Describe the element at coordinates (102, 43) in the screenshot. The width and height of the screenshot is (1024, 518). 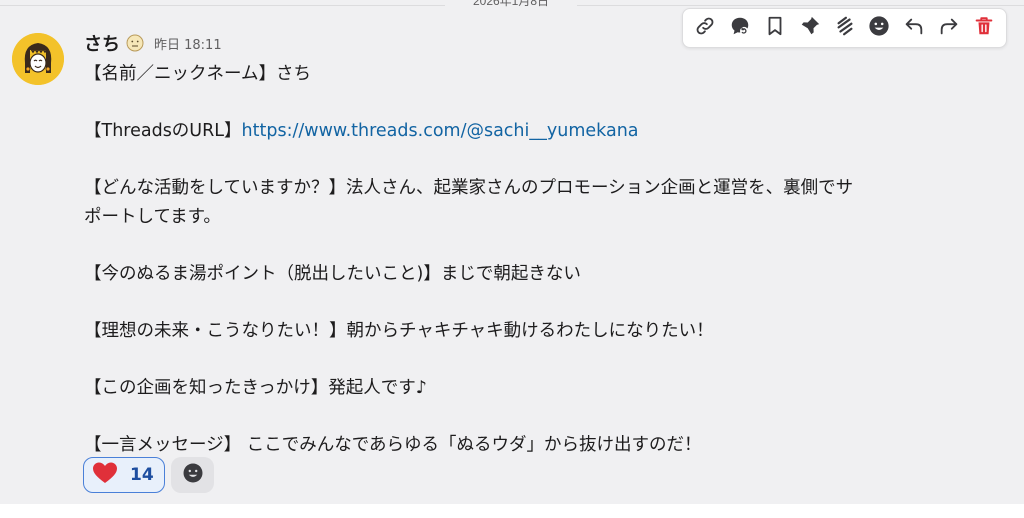
I see `author-name: さち` at that location.